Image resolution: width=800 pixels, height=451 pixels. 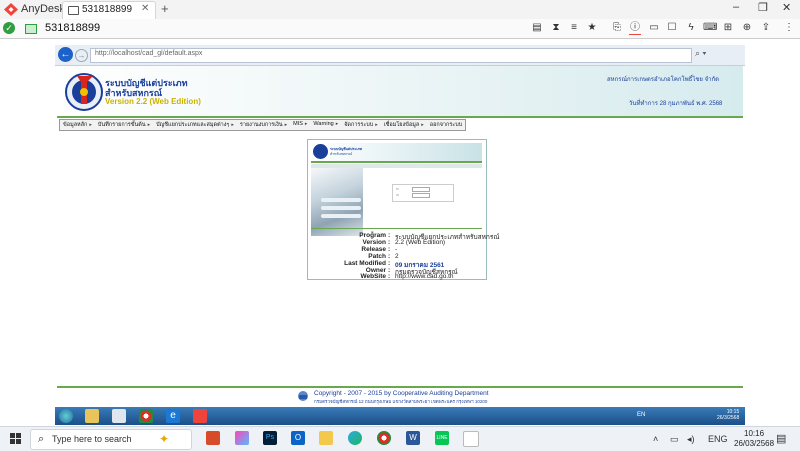 What do you see at coordinates (700, 53) in the screenshot?
I see `search-icon: ⌕ ▾` at bounding box center [700, 53].